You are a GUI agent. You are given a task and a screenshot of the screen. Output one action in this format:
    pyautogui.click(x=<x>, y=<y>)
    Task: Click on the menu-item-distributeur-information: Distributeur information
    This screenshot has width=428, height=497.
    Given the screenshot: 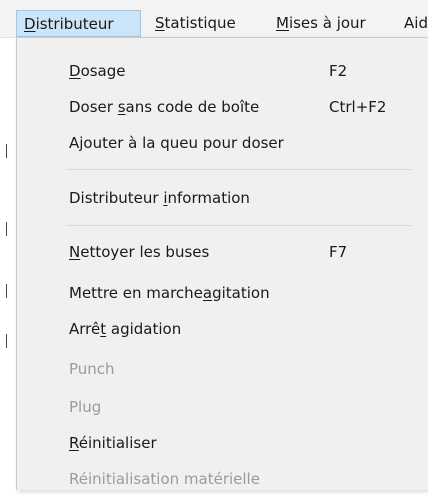 What is the action you would take?
    pyautogui.click(x=222, y=198)
    